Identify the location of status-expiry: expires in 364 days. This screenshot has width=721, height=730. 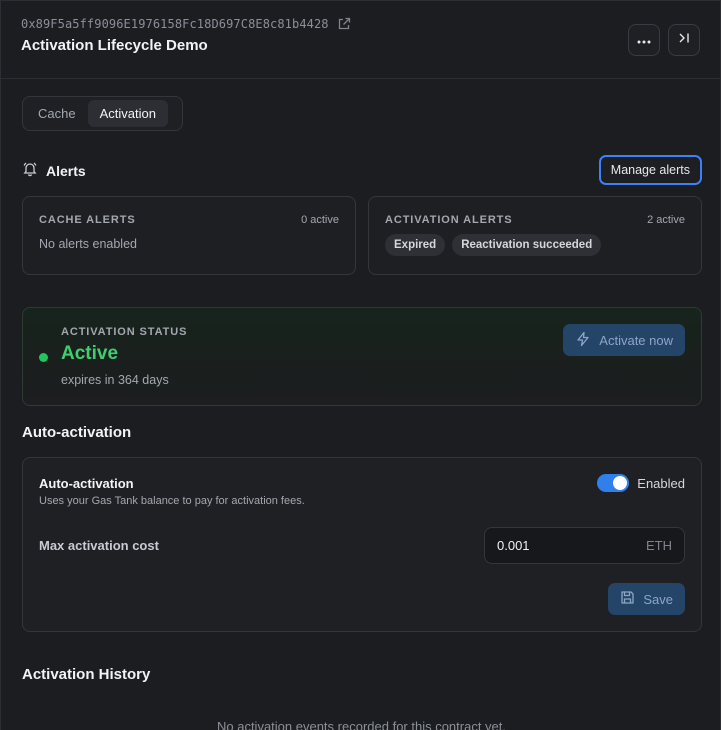
(115, 380).